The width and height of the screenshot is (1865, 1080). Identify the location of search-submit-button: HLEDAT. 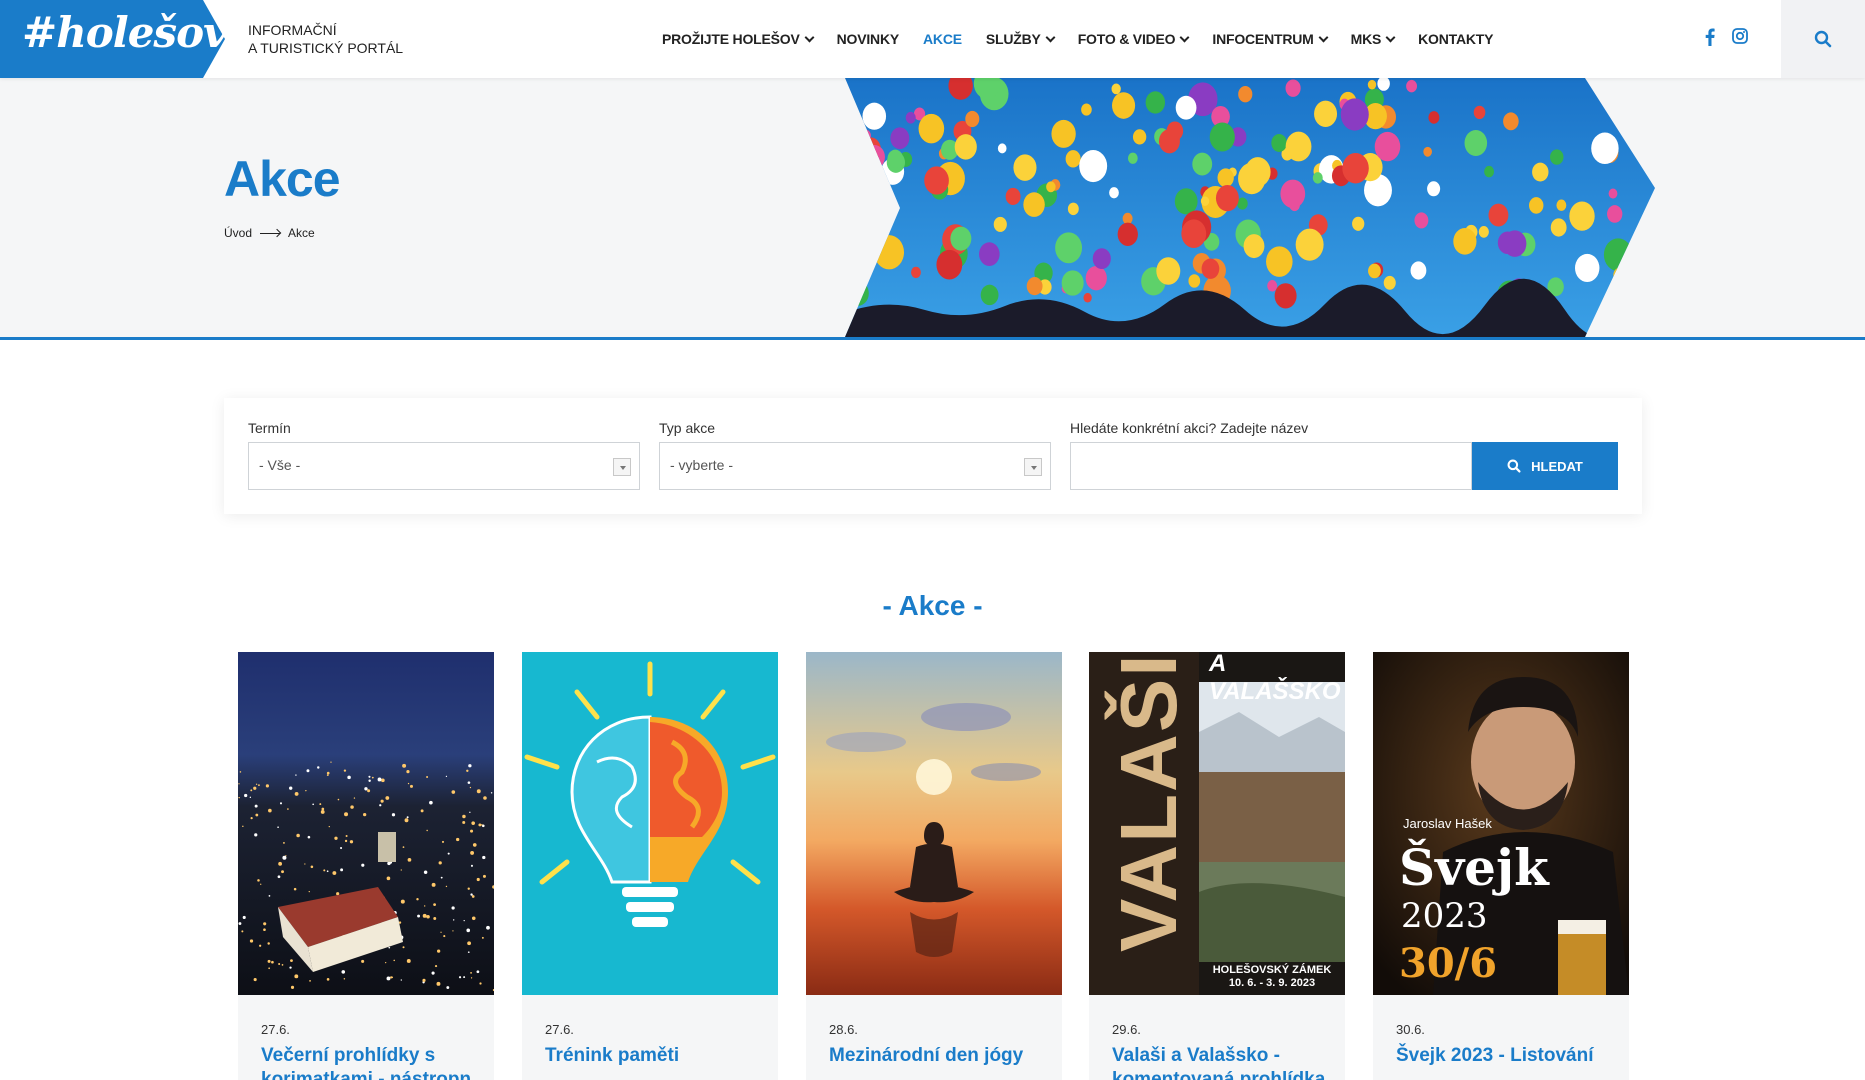
(1545, 466).